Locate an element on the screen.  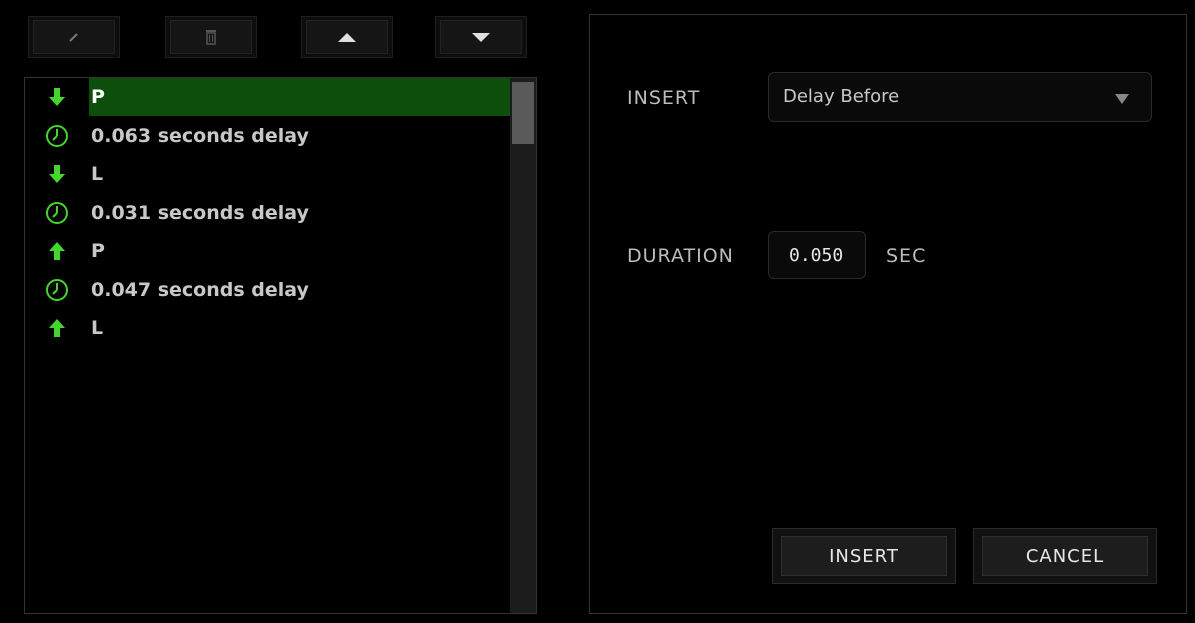
insert-button-label: INSERT is located at coordinates (864, 556).